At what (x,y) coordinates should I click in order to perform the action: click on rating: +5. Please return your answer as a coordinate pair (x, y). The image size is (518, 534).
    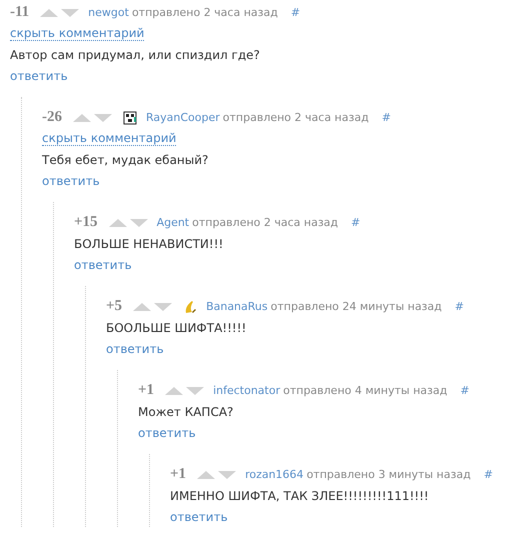
    Looking at the image, I should click on (114, 306).